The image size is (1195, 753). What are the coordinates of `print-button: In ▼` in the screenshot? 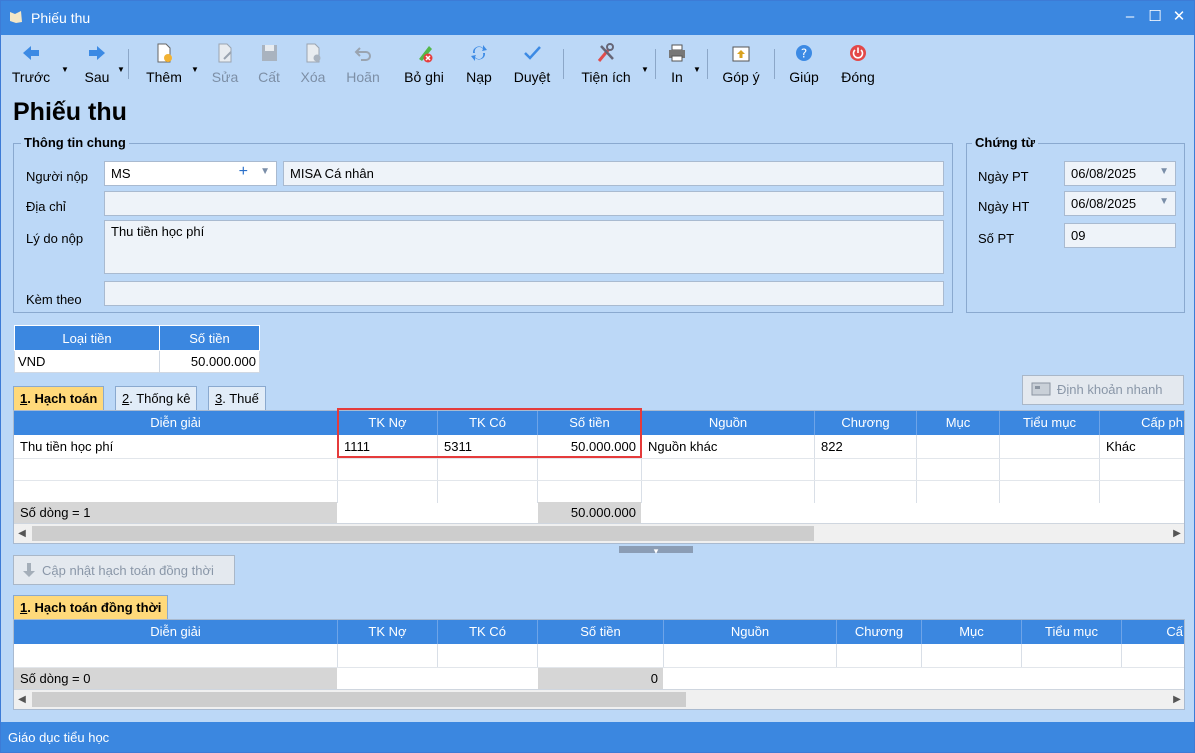 It's located at (682, 65).